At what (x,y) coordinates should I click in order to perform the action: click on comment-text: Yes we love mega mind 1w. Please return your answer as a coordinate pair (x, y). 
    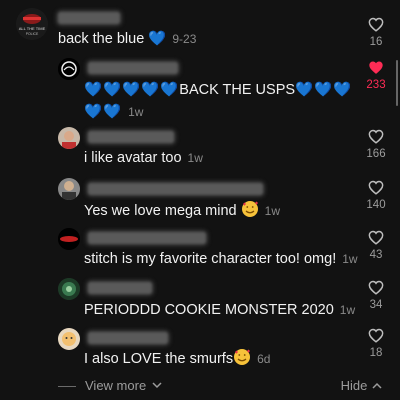
    Looking at the image, I should click on (182, 212).